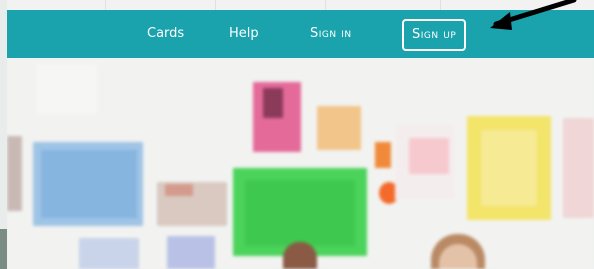 The height and width of the screenshot is (269, 594). I want to click on left-edge, so click(3, 134).